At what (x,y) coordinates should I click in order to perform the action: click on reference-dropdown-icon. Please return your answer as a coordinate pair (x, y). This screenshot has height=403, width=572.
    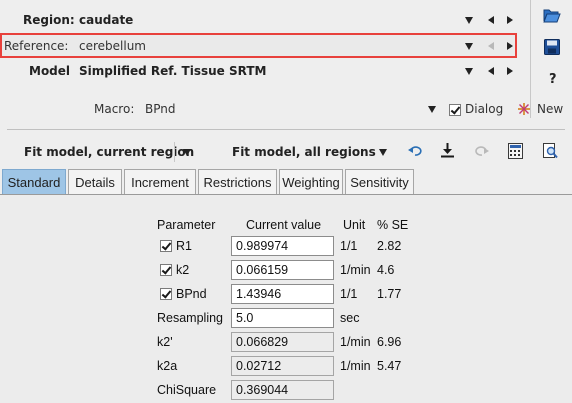
    Looking at the image, I should click on (469, 46).